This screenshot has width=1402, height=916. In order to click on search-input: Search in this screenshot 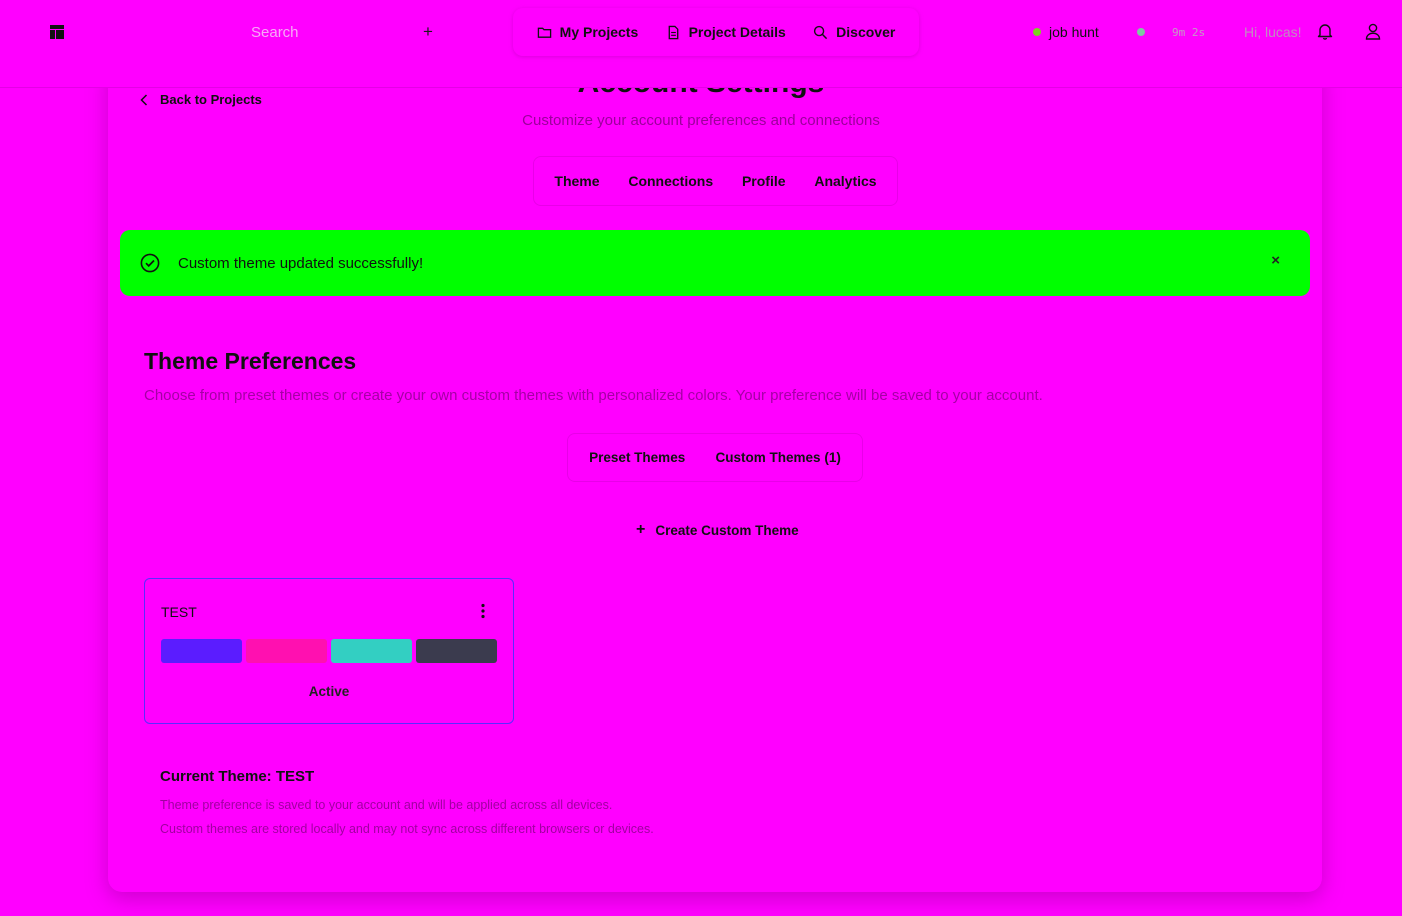, I will do `click(275, 32)`.